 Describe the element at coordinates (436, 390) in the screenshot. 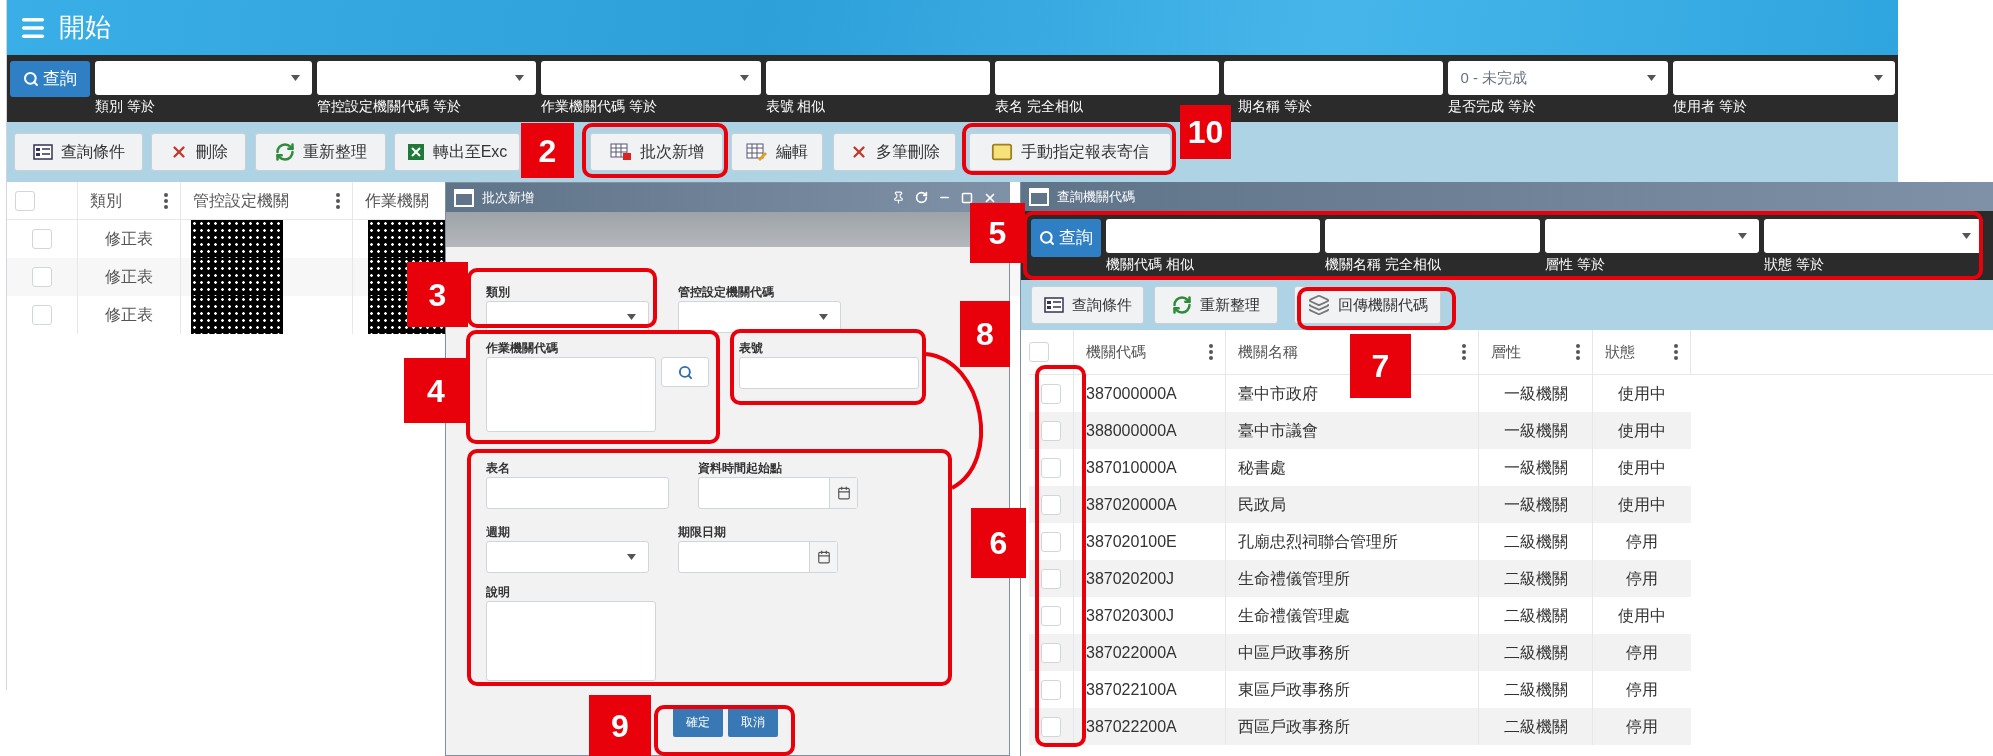

I see `step-number: 4` at that location.